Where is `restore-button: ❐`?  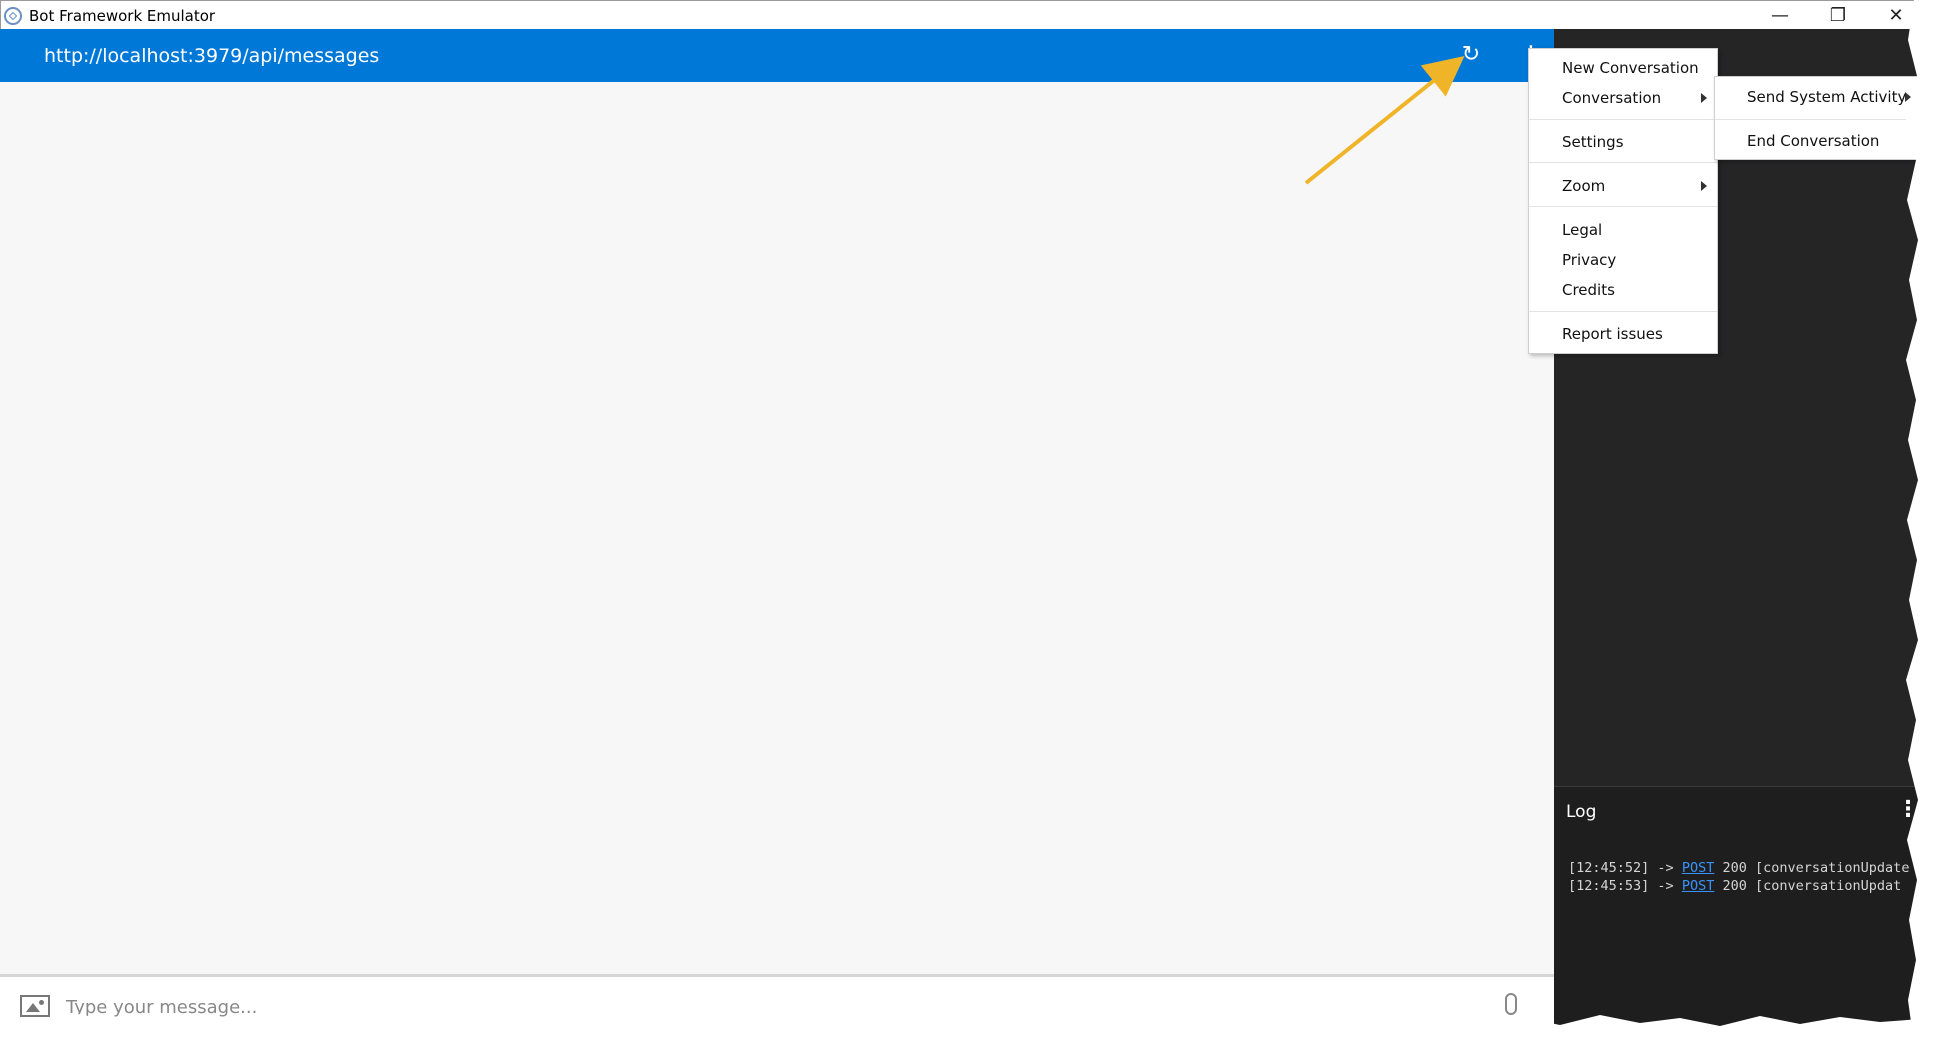
restore-button: ❐ is located at coordinates (1838, 15).